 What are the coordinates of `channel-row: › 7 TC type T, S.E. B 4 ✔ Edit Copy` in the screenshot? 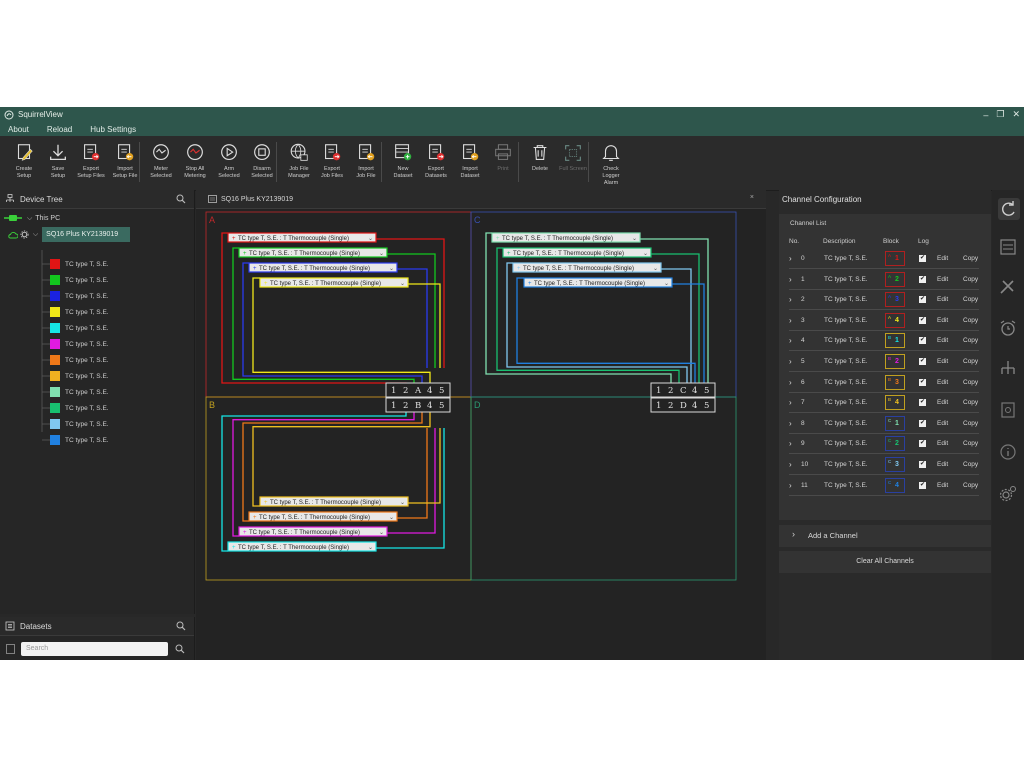 It's located at (885, 403).